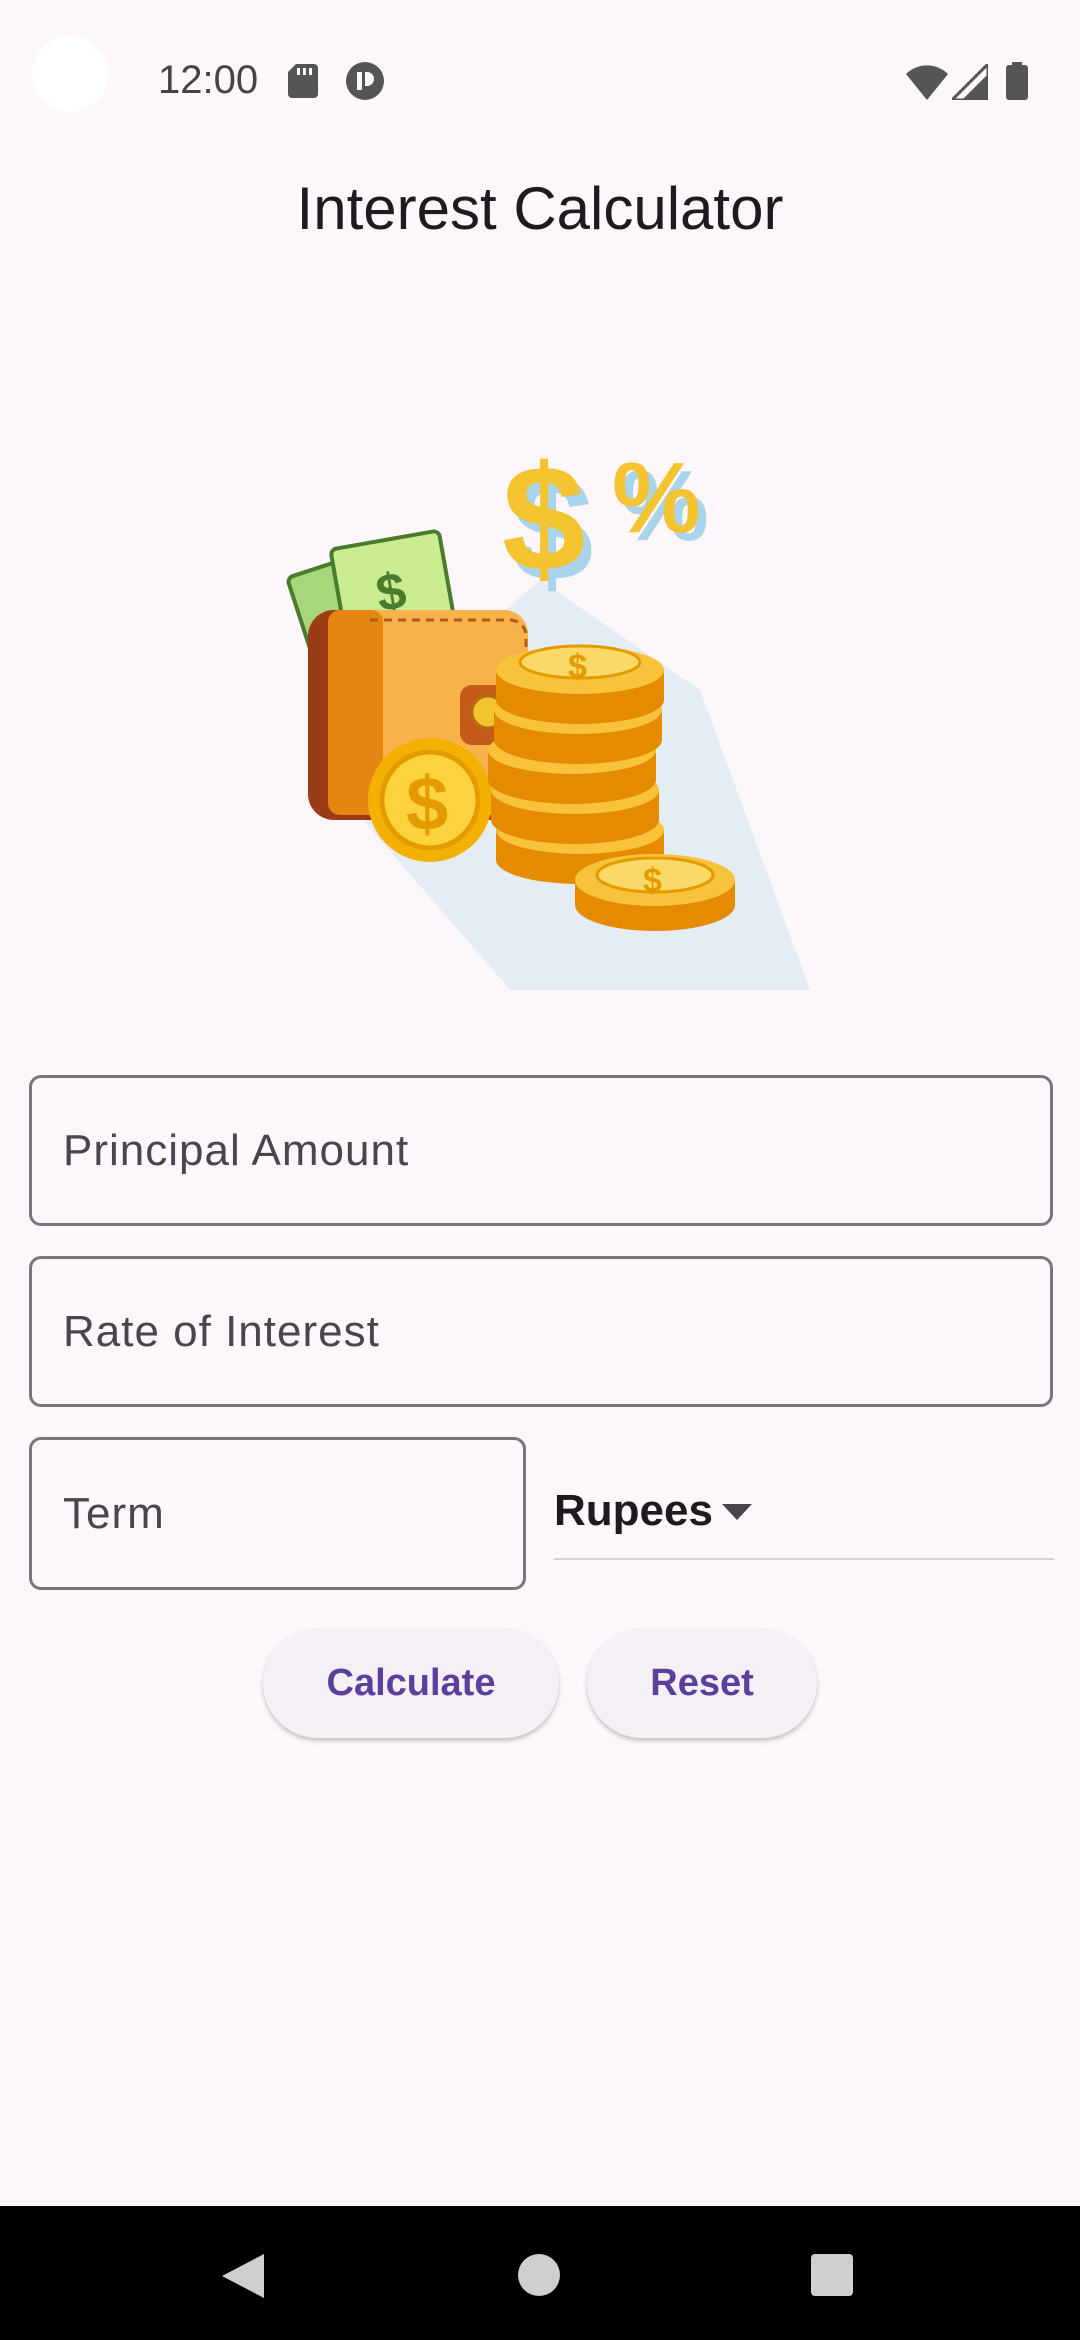  What do you see at coordinates (550, 720) in the screenshot?
I see `wallet-coins-illustration: $ $ % % $ $ $ $` at bounding box center [550, 720].